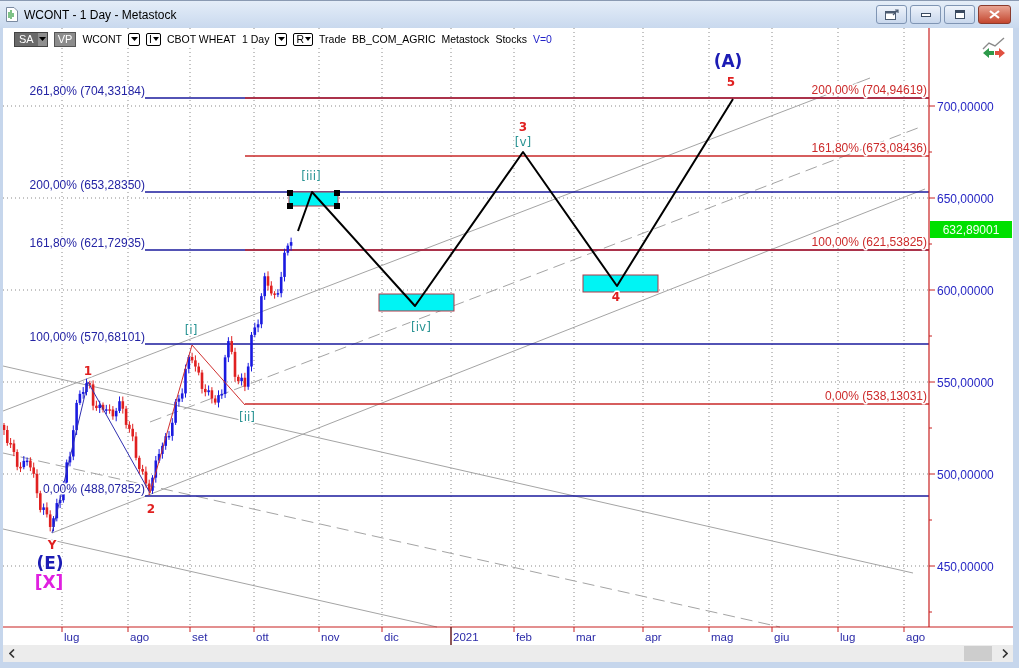 This screenshot has height=668, width=1019. Describe the element at coordinates (333, 39) in the screenshot. I see `toolbar-label: Trade` at that location.